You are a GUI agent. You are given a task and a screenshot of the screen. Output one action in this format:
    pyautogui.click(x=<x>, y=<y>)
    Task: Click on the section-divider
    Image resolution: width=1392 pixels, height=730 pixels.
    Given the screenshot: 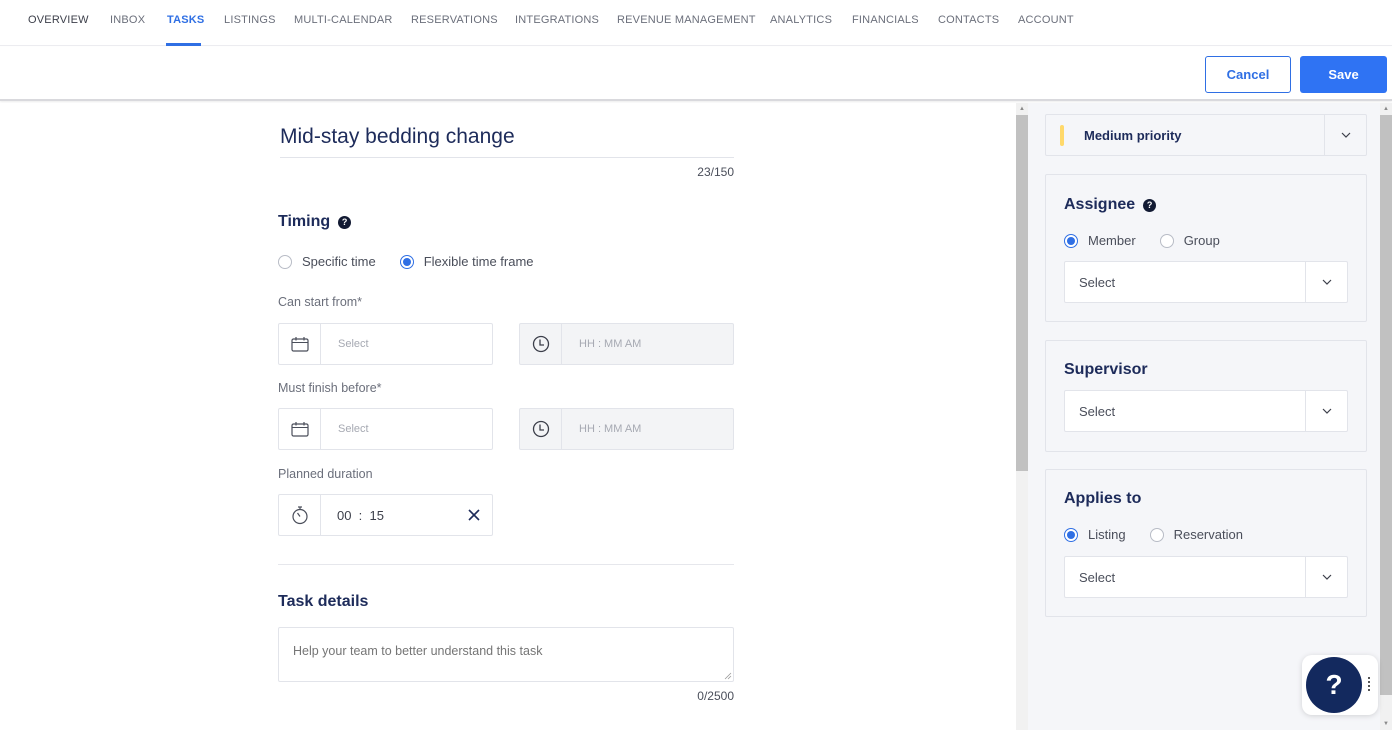 What is the action you would take?
    pyautogui.click(x=506, y=564)
    